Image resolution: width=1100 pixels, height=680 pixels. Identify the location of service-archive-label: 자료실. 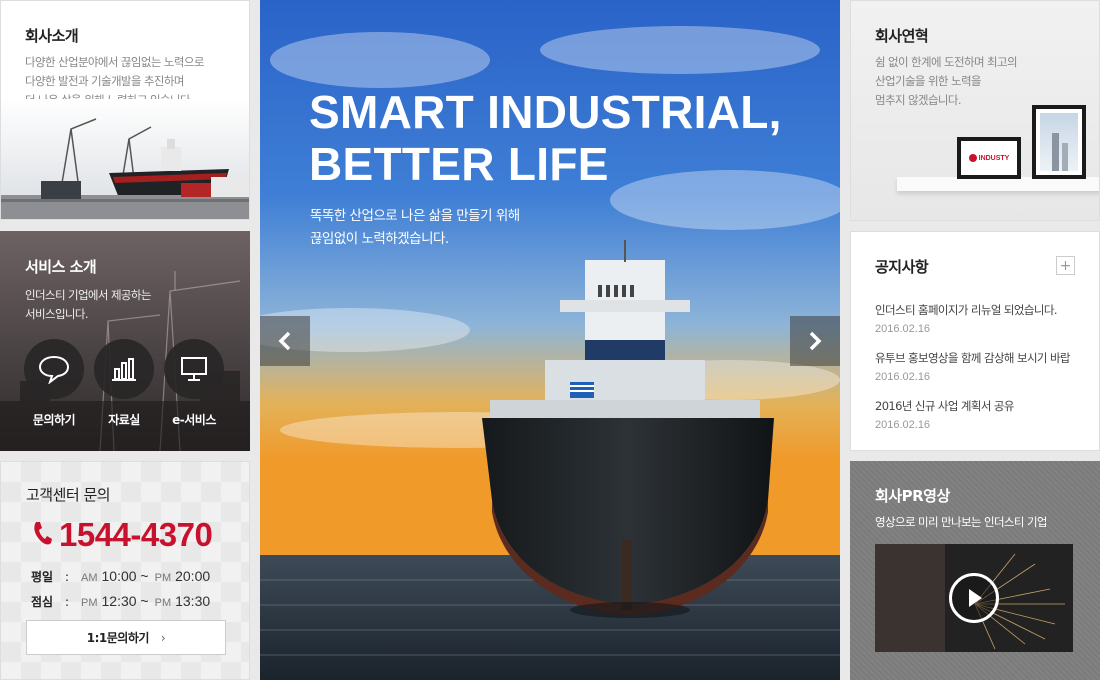
(124, 420).